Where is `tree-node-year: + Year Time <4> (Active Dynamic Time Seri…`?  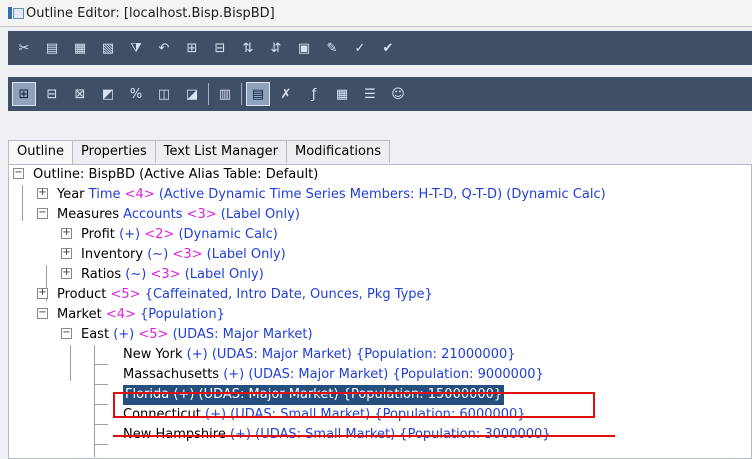
tree-node-year: + Year Time <4> (Active Dynamic Time Seri… is located at coordinates (321, 195).